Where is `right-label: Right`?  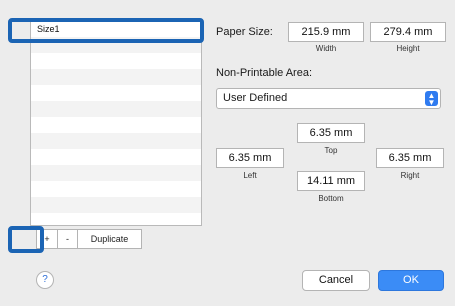 right-label: Right is located at coordinates (410, 175).